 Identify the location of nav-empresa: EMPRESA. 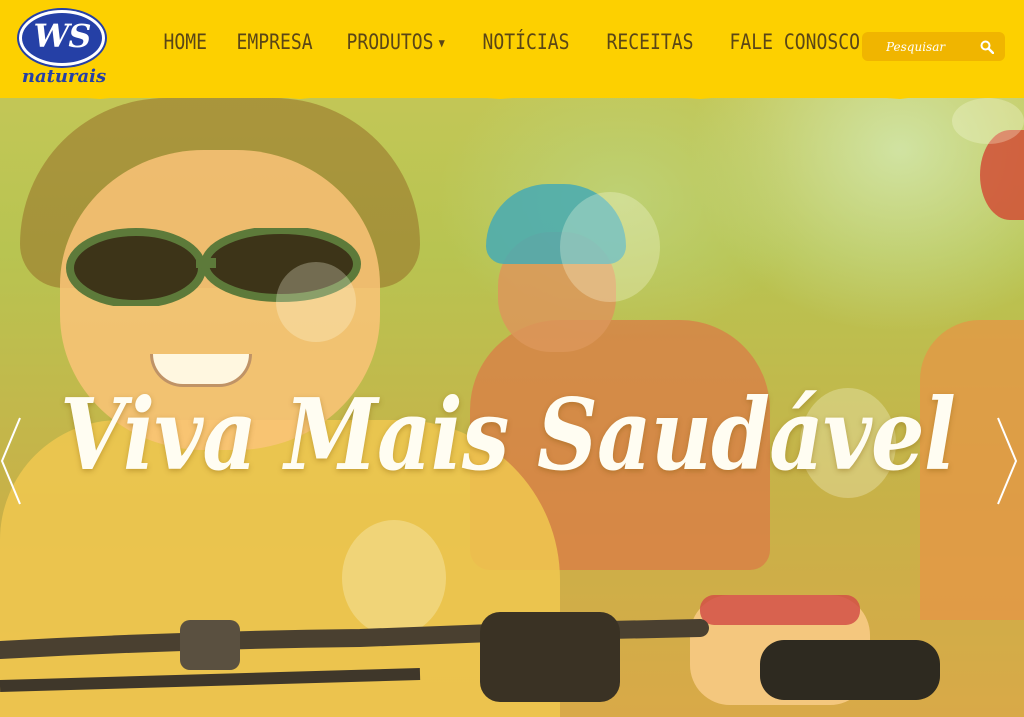
(274, 42).